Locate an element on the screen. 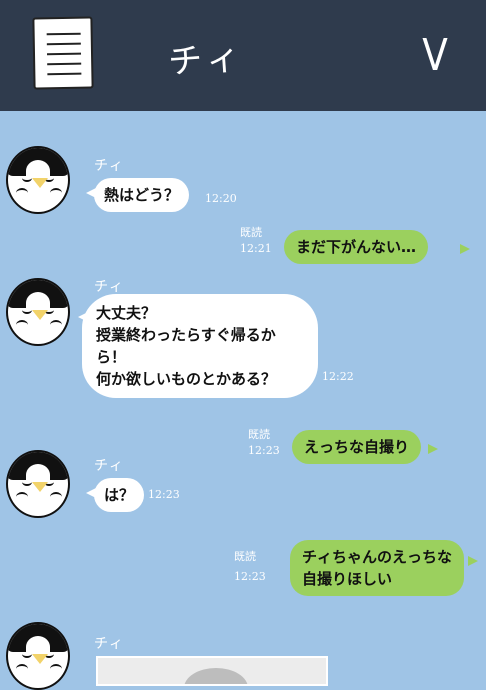  message-bubble: 熱はどう？ is located at coordinates (142, 195).